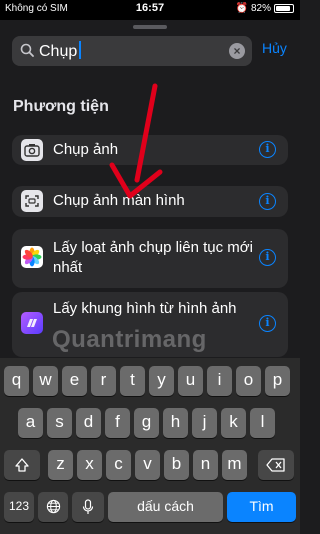 The height and width of the screenshot is (534, 320). What do you see at coordinates (261, 507) in the screenshot?
I see `search-key: Tìm` at bounding box center [261, 507].